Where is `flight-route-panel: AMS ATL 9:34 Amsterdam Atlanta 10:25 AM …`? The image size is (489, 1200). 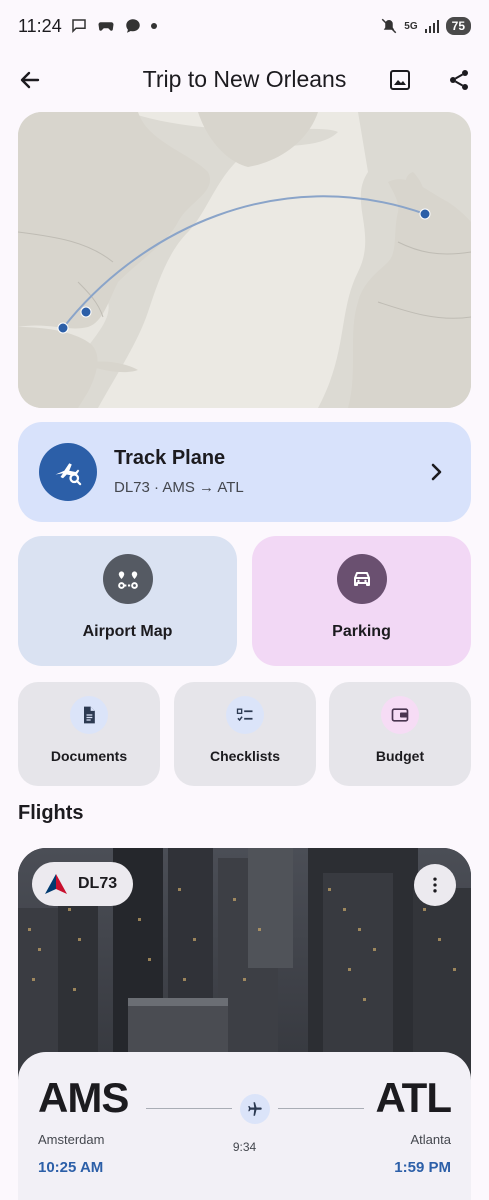 flight-route-panel: AMS ATL 9:34 Amsterdam Atlanta 10:25 AM … is located at coordinates (244, 1126).